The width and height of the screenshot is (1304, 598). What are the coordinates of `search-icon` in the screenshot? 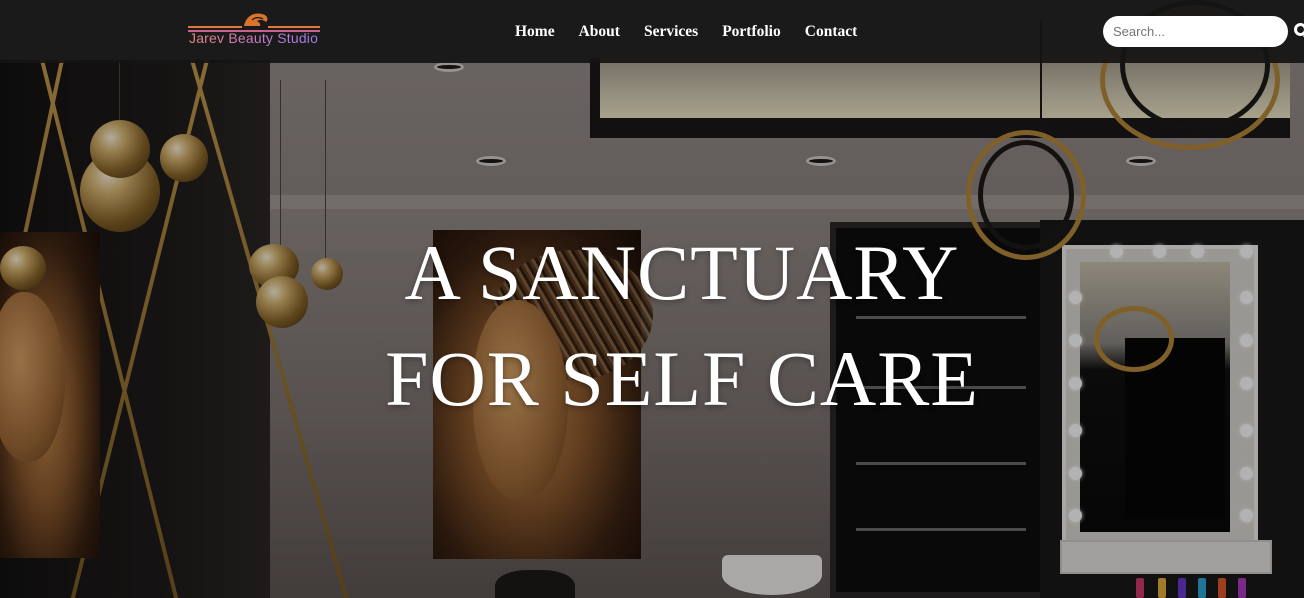 It's located at (1298, 32).